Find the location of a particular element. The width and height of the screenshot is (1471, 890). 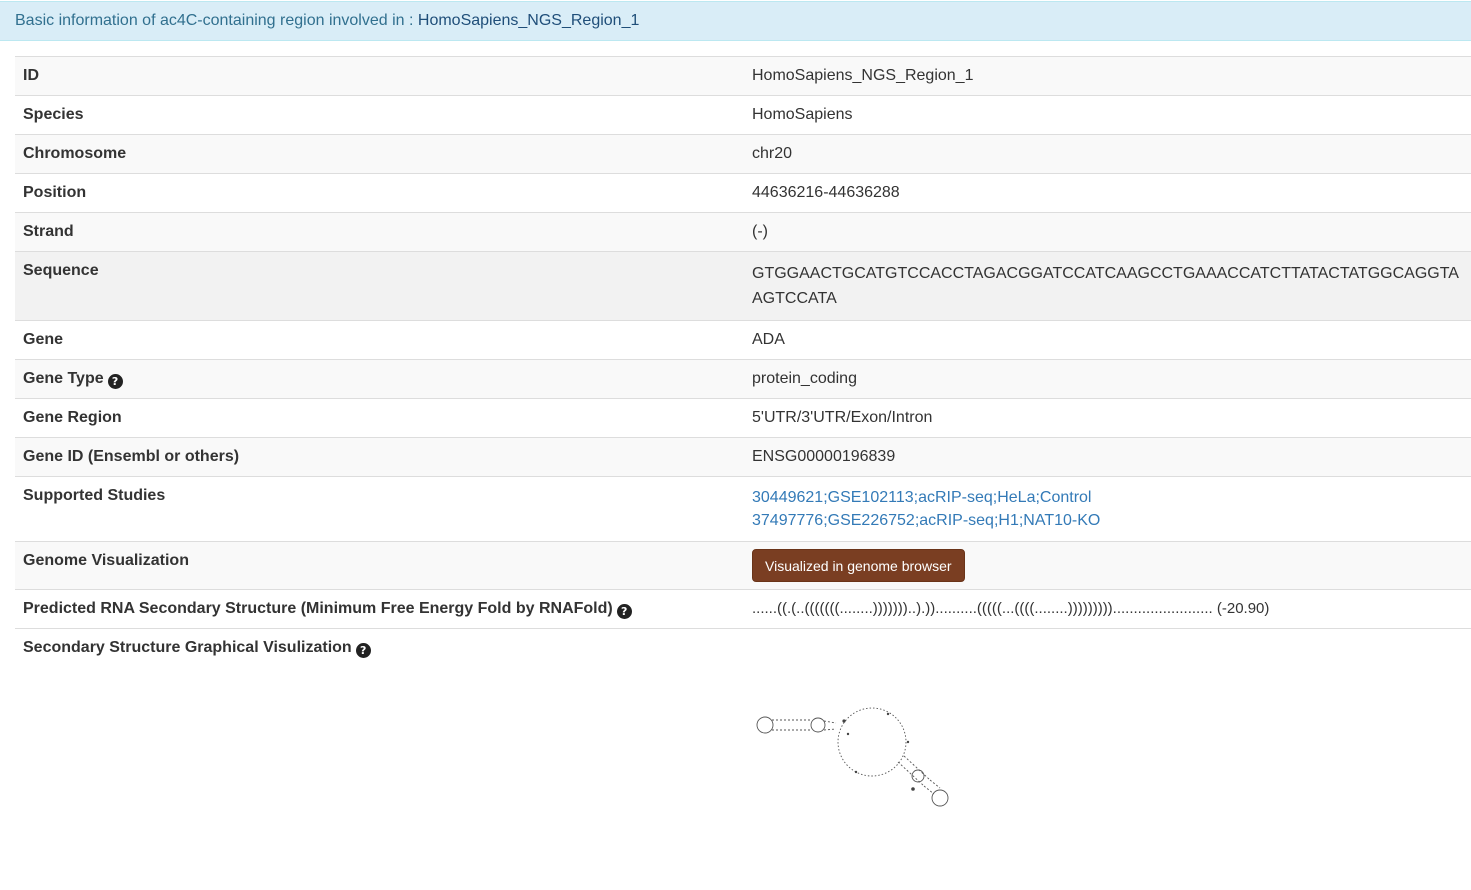

row-label: ID is located at coordinates (379, 76).